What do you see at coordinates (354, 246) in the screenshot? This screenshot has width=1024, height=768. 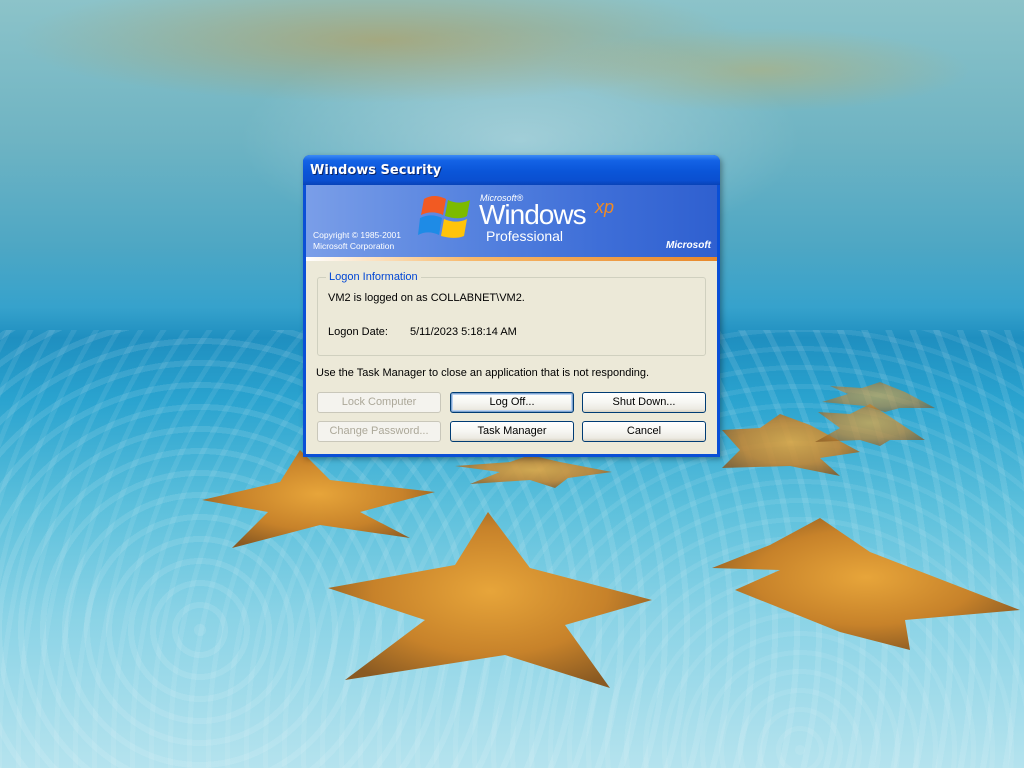 I see `copyright-line-2: Microsoft Corporation` at bounding box center [354, 246].